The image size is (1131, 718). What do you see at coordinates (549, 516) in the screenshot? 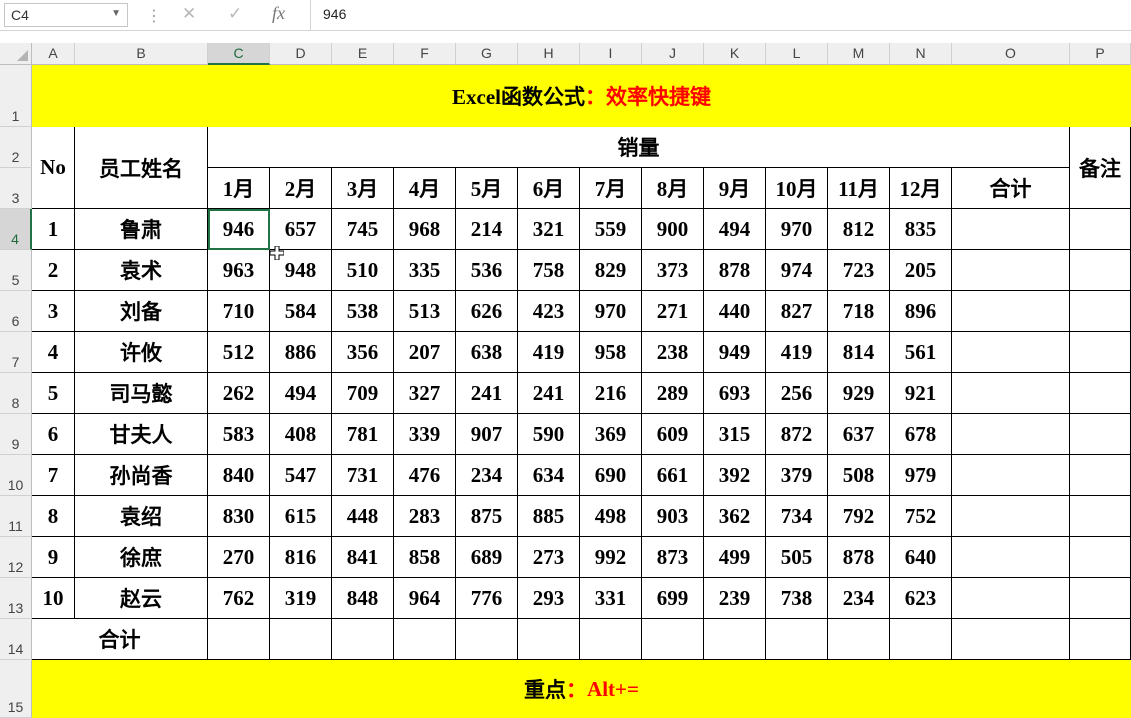
I see `cell-sales-value: 885` at bounding box center [549, 516].